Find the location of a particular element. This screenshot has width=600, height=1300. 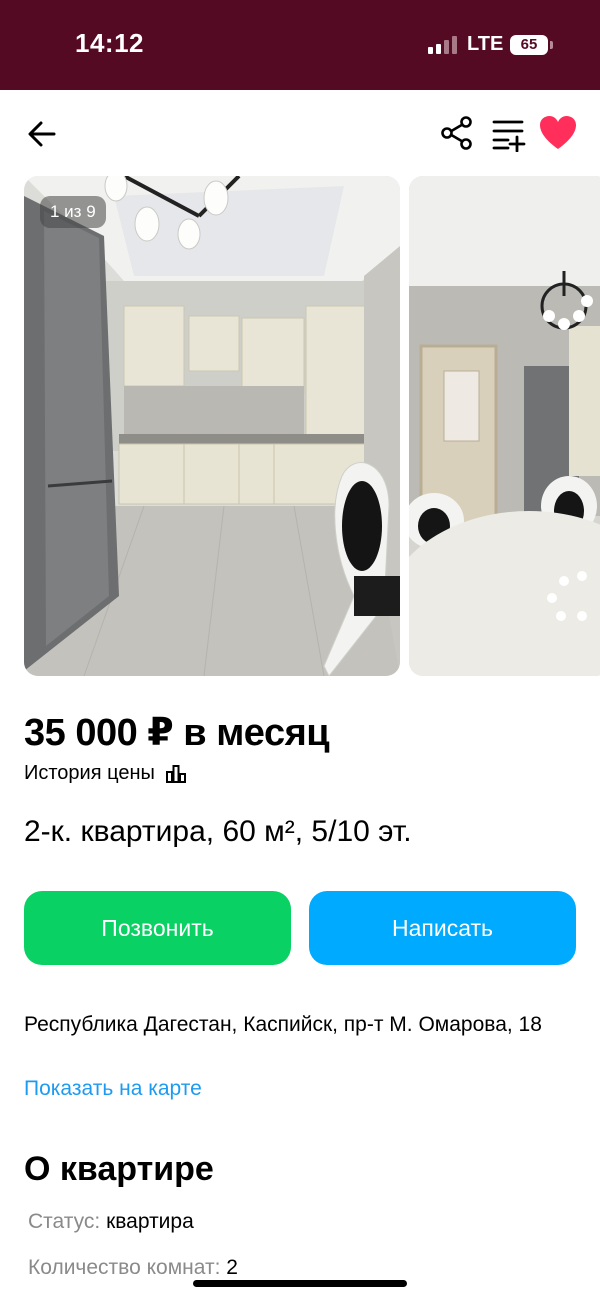

gallery-photo-dining is located at coordinates (504, 426).